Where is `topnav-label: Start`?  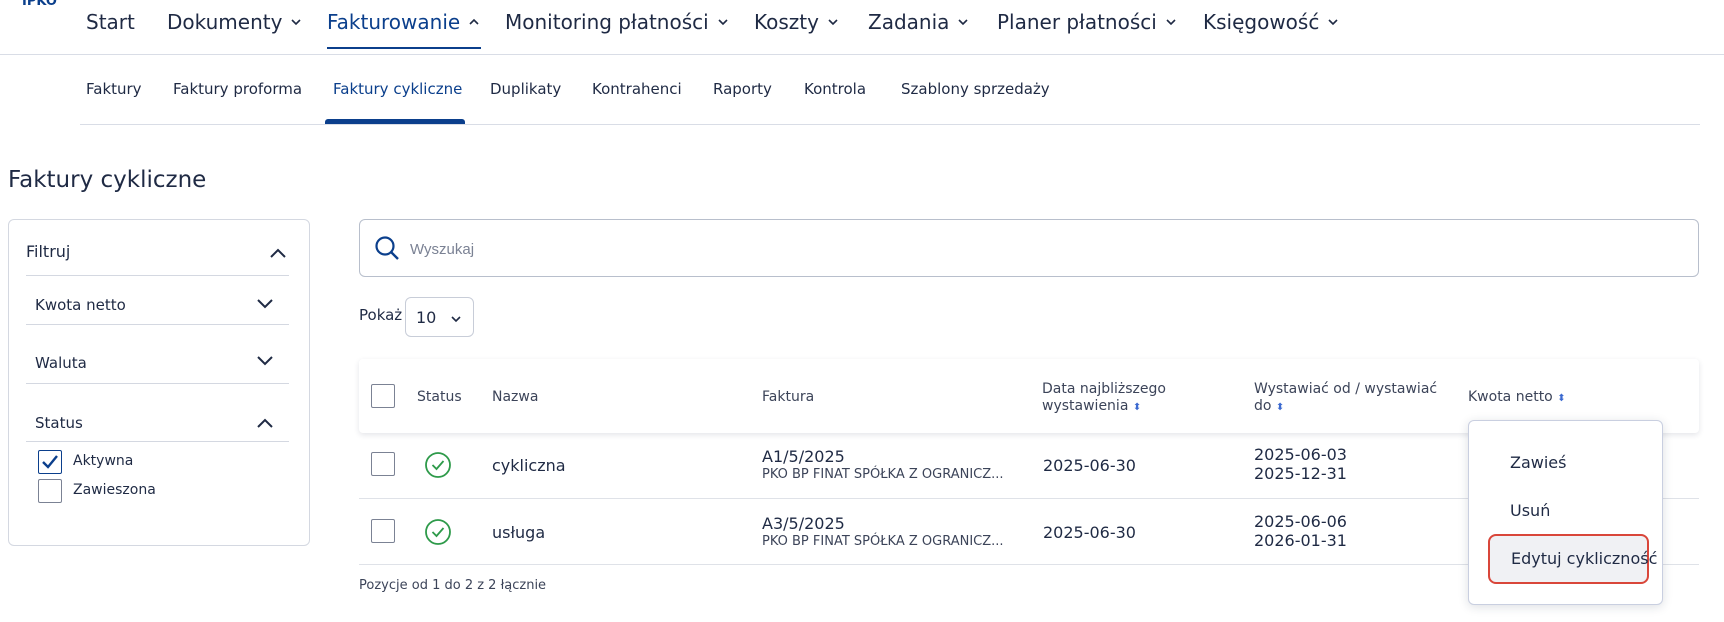 topnav-label: Start is located at coordinates (110, 22).